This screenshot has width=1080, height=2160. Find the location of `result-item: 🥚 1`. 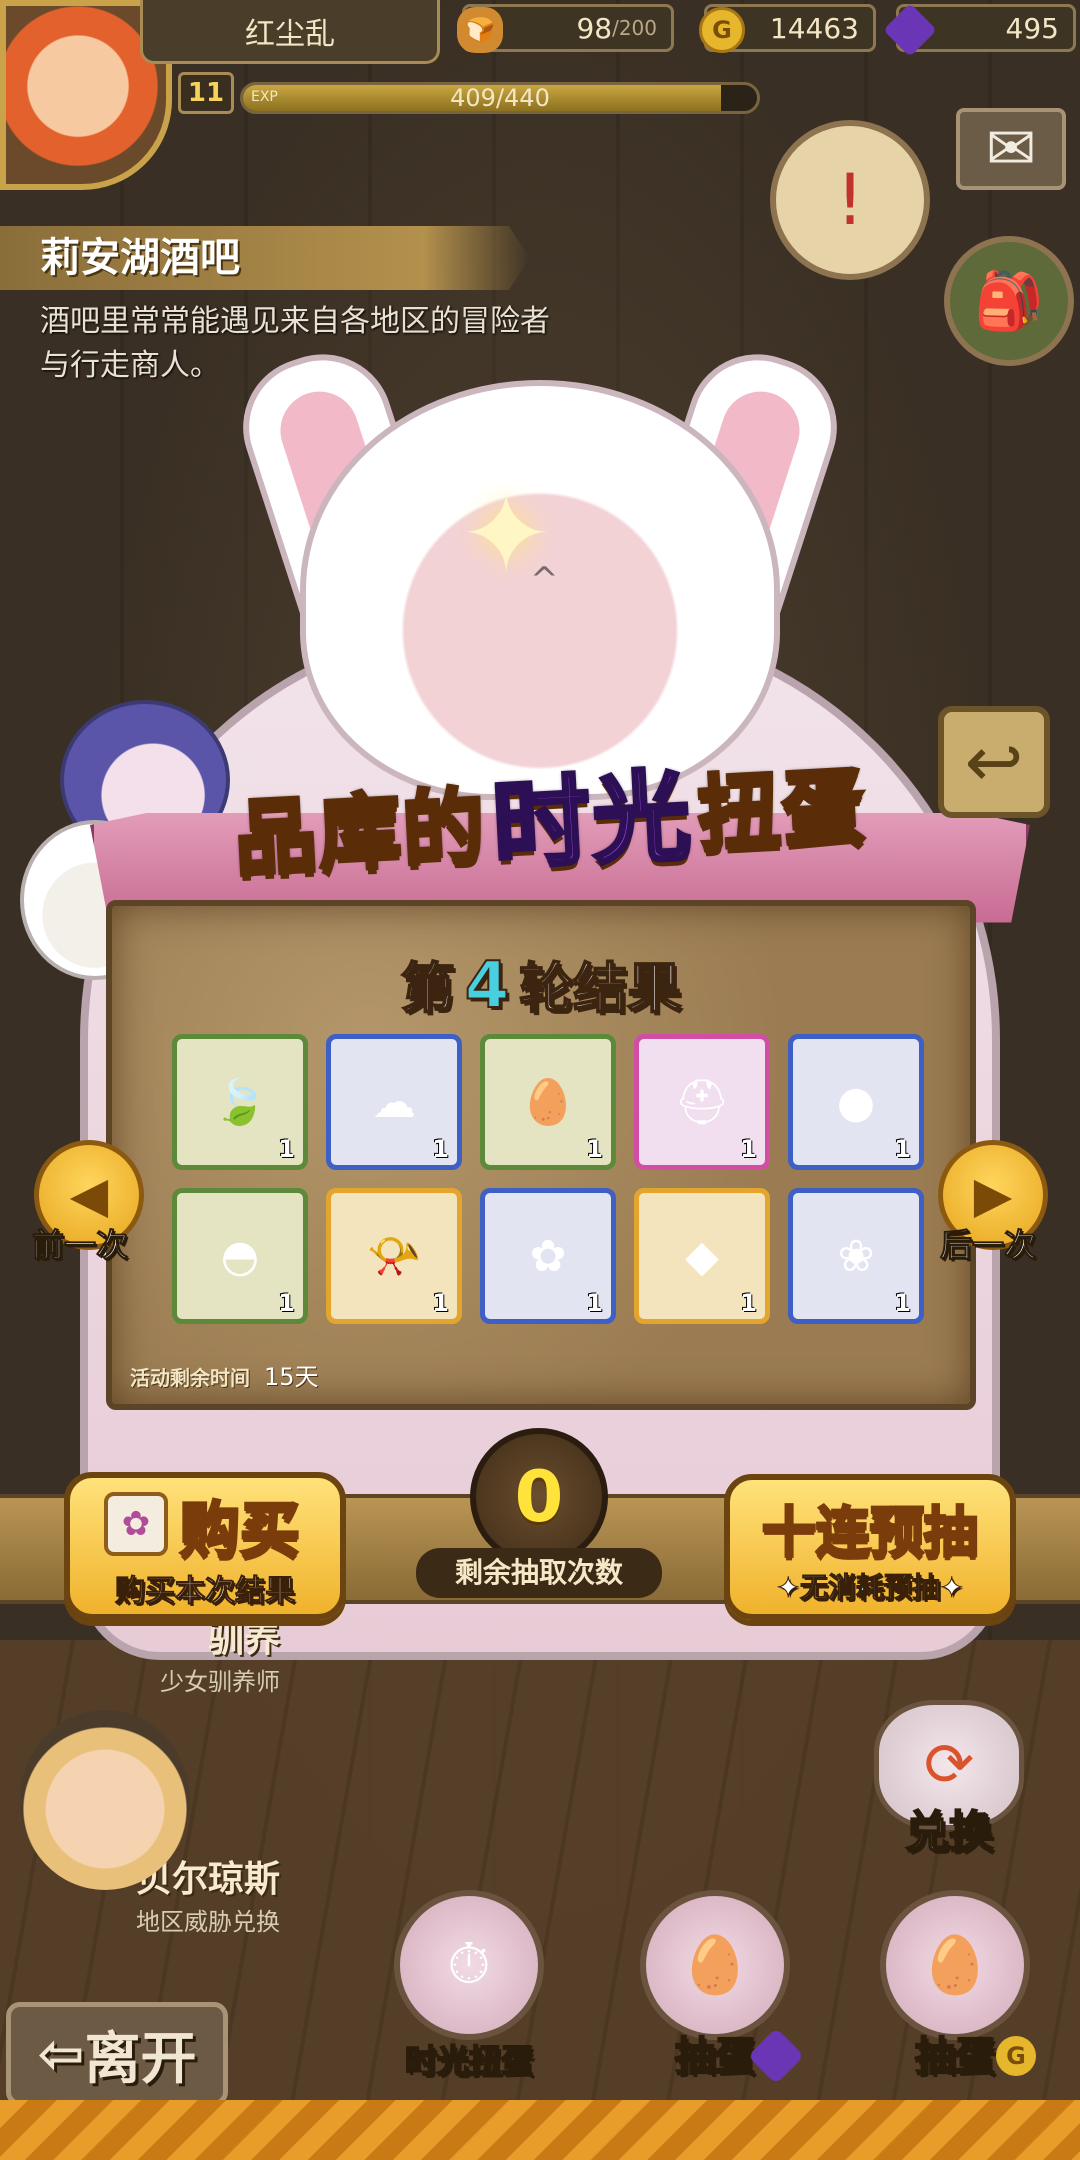

result-item: 🥚 1 is located at coordinates (548, 1102).